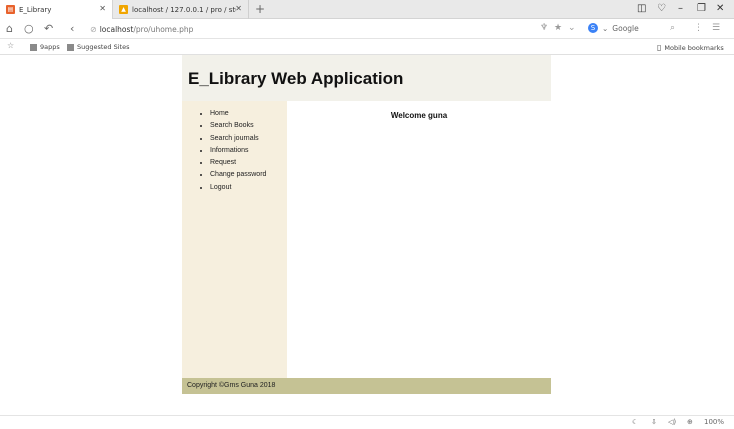  I want to click on menu-item-change-password: Change password, so click(238, 175).